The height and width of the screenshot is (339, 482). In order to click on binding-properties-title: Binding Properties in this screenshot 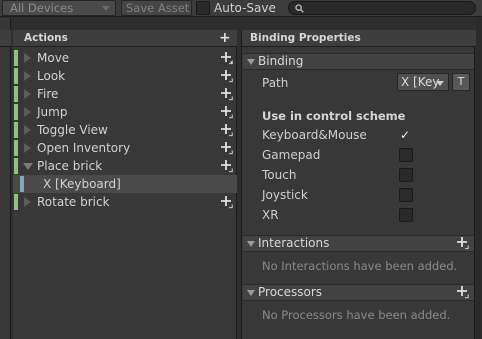, I will do `click(305, 38)`.